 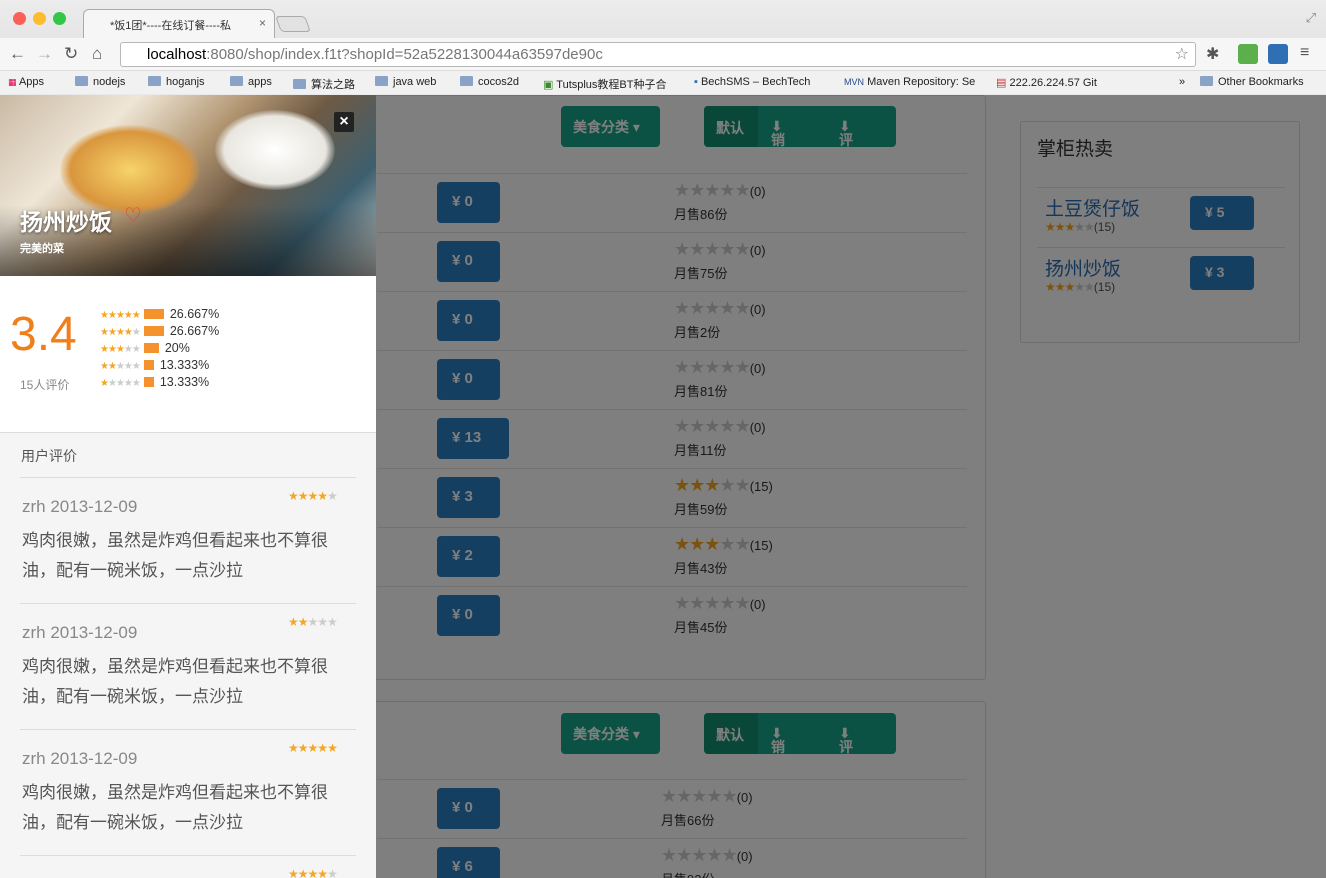 What do you see at coordinates (1248, 54) in the screenshot?
I see `extension-print-icon` at bounding box center [1248, 54].